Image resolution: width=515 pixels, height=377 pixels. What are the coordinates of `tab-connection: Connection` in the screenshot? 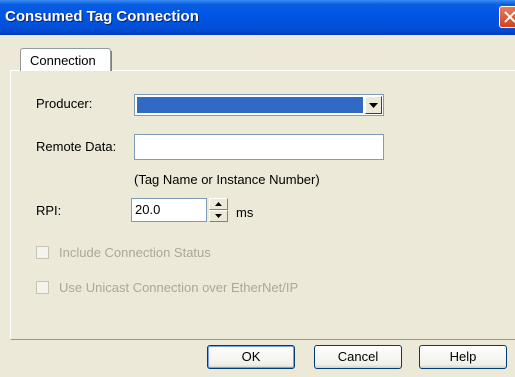 It's located at (66, 59).